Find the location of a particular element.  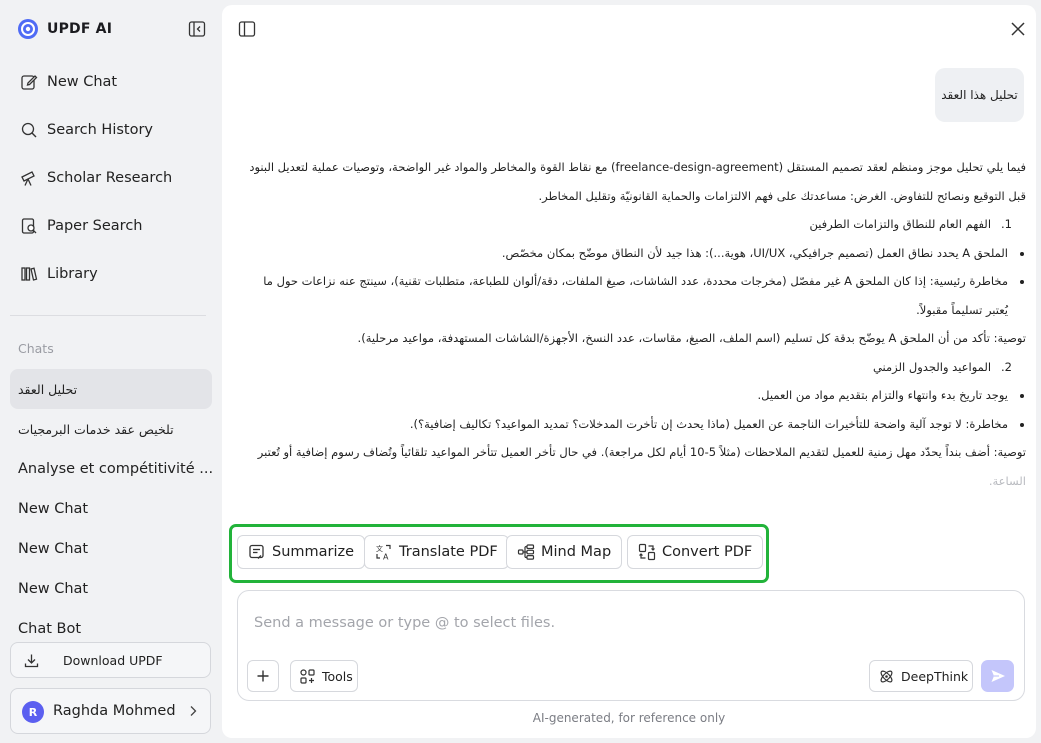

sidebar-item-scholar-research: Scholar Research is located at coordinates (111, 178).